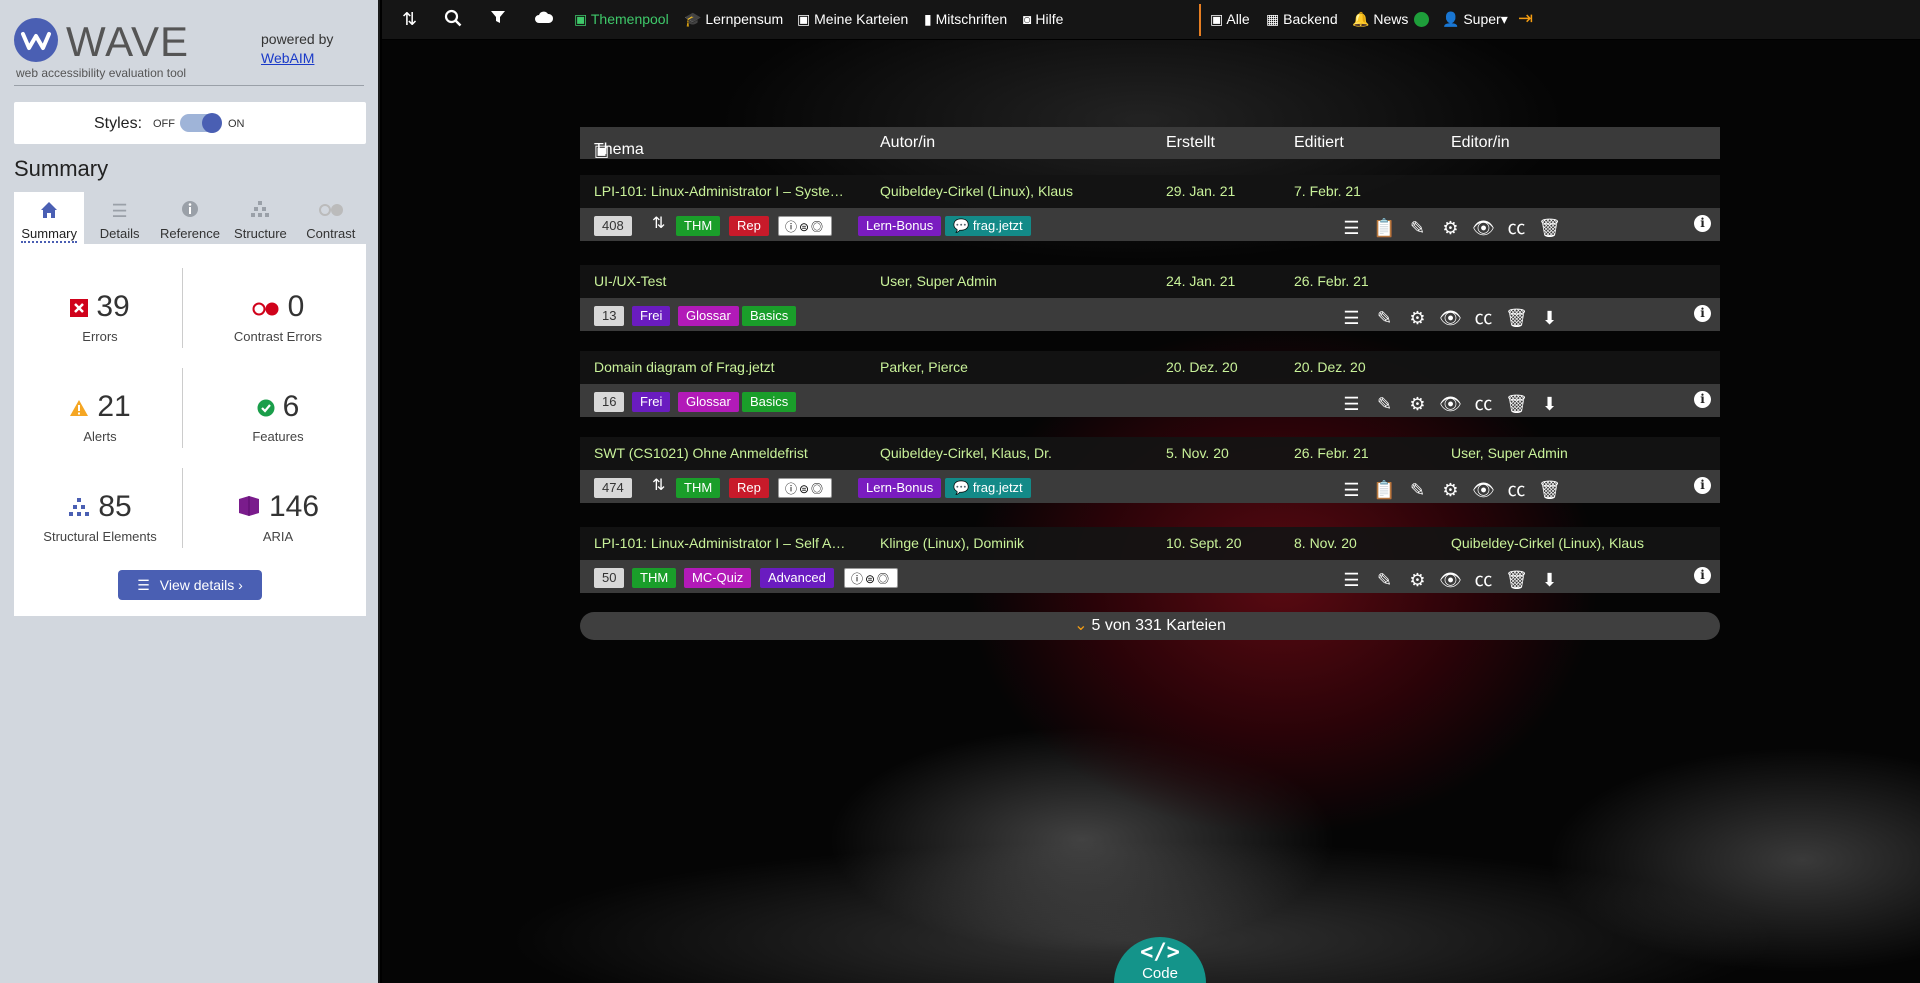 This screenshot has width=1920, height=983. Describe the element at coordinates (997, 487) in the screenshot. I see `badge-label: frag.jetzt` at that location.